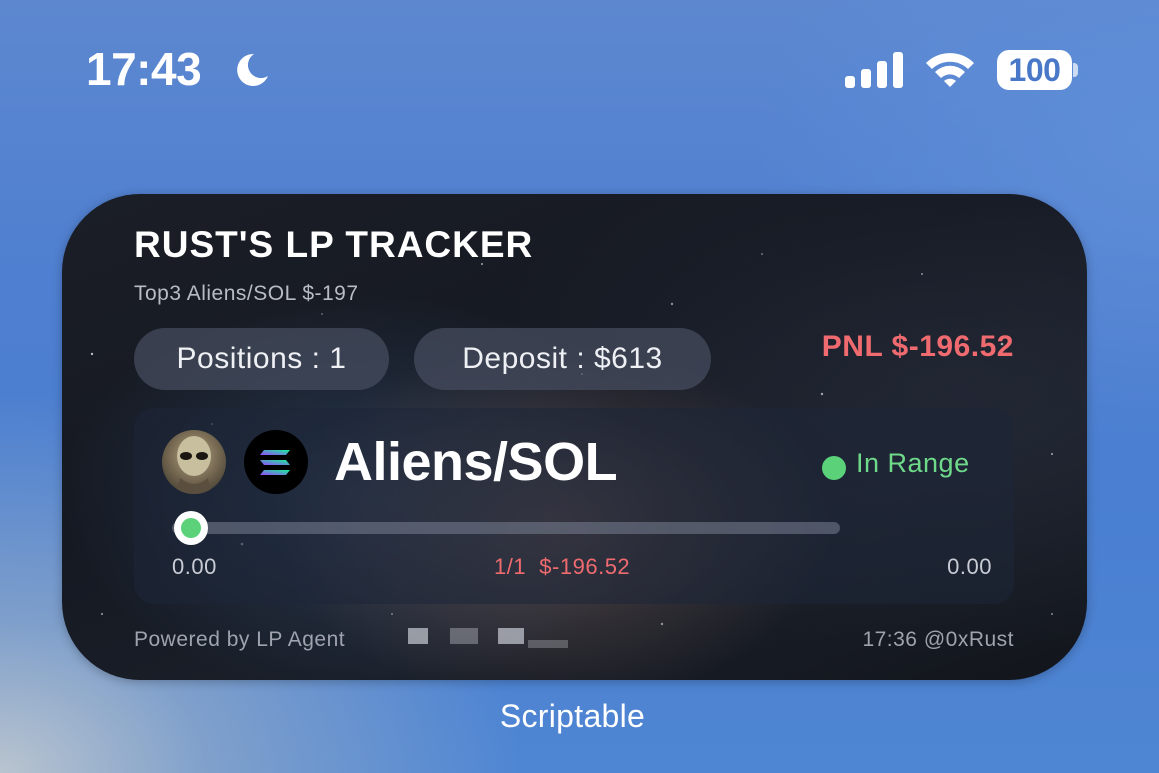  I want to click on range-status-label: In Range, so click(913, 463).